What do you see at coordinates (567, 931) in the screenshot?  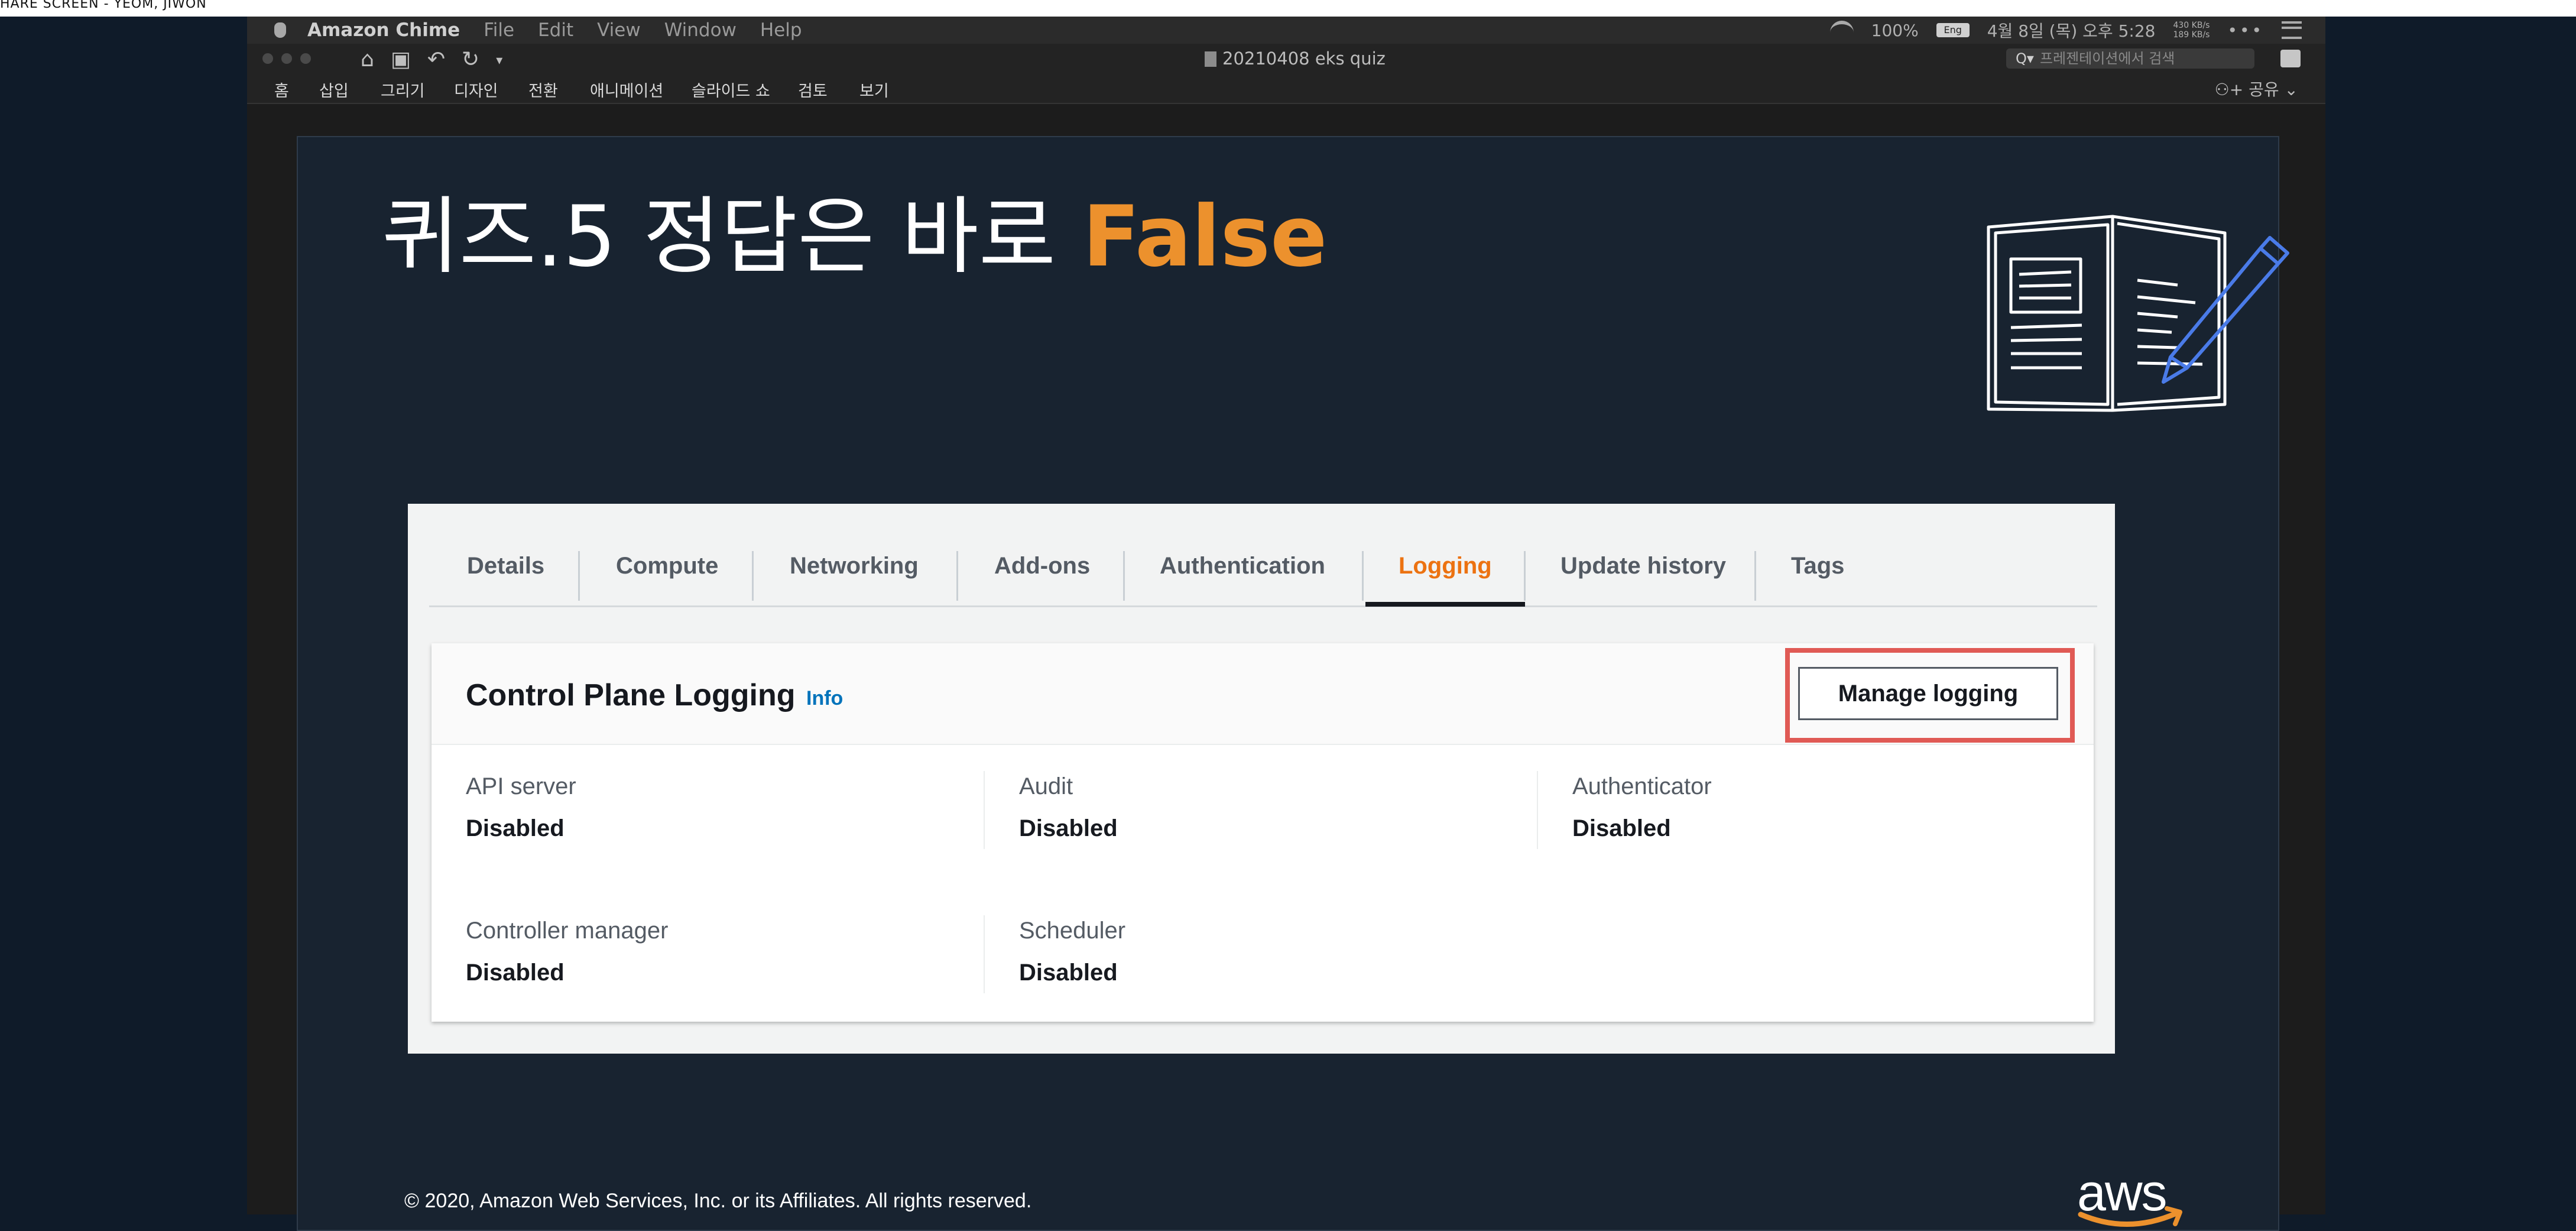 I see `field-label: Controller manager` at bounding box center [567, 931].